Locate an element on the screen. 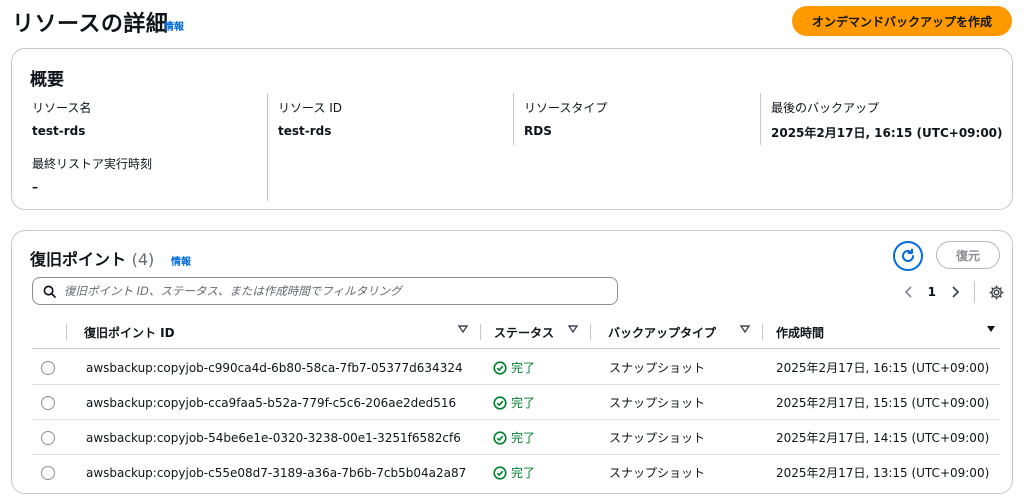 The image size is (1024, 499). field-label: 最後のバックアップ is located at coordinates (825, 108).